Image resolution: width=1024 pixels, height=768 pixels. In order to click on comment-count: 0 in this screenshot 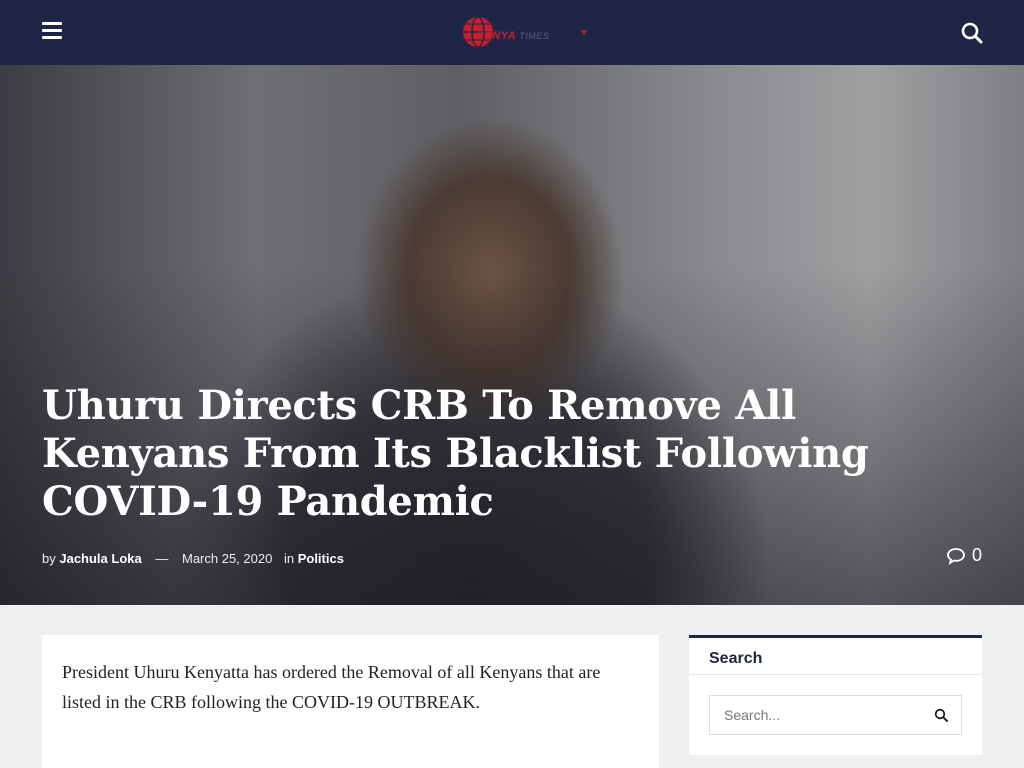, I will do `click(977, 555)`.